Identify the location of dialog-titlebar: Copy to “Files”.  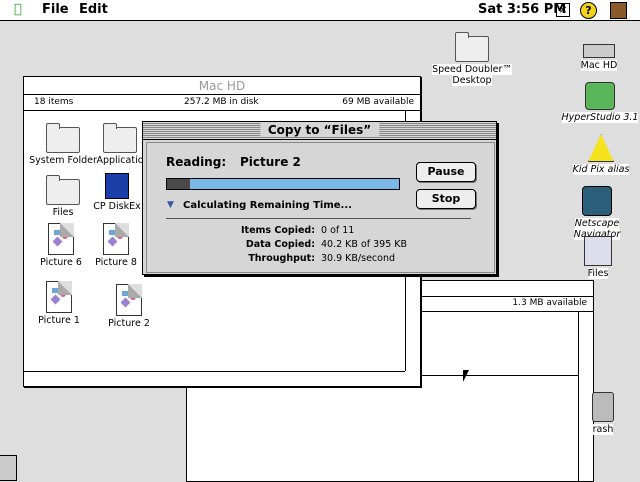
(319, 131).